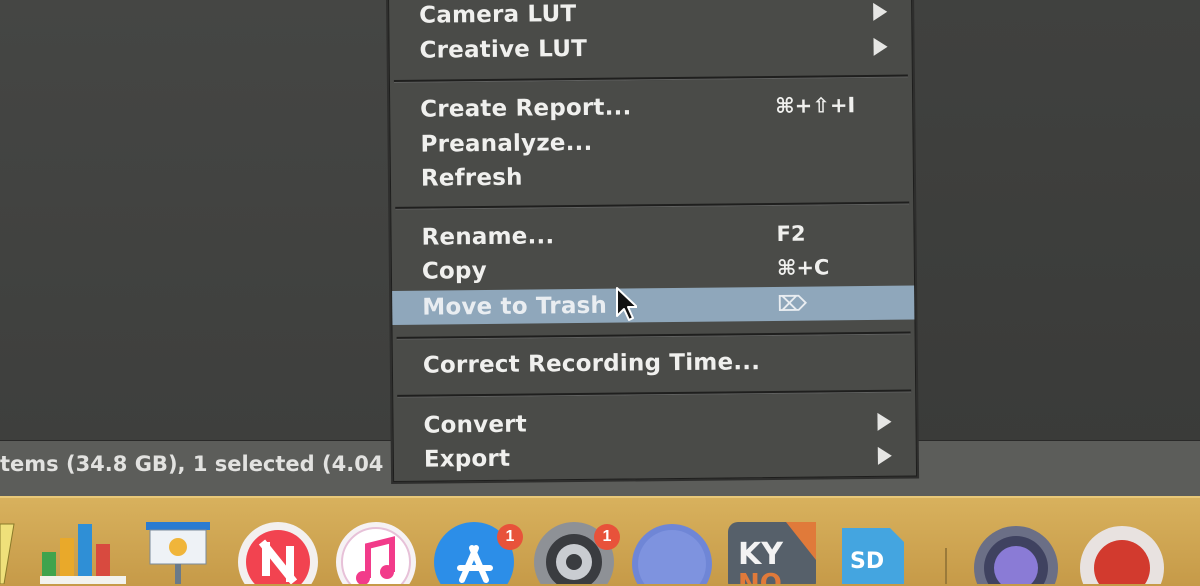 The width and height of the screenshot is (1200, 586). What do you see at coordinates (760, 576) in the screenshot?
I see `svg-text: NO` at bounding box center [760, 576].